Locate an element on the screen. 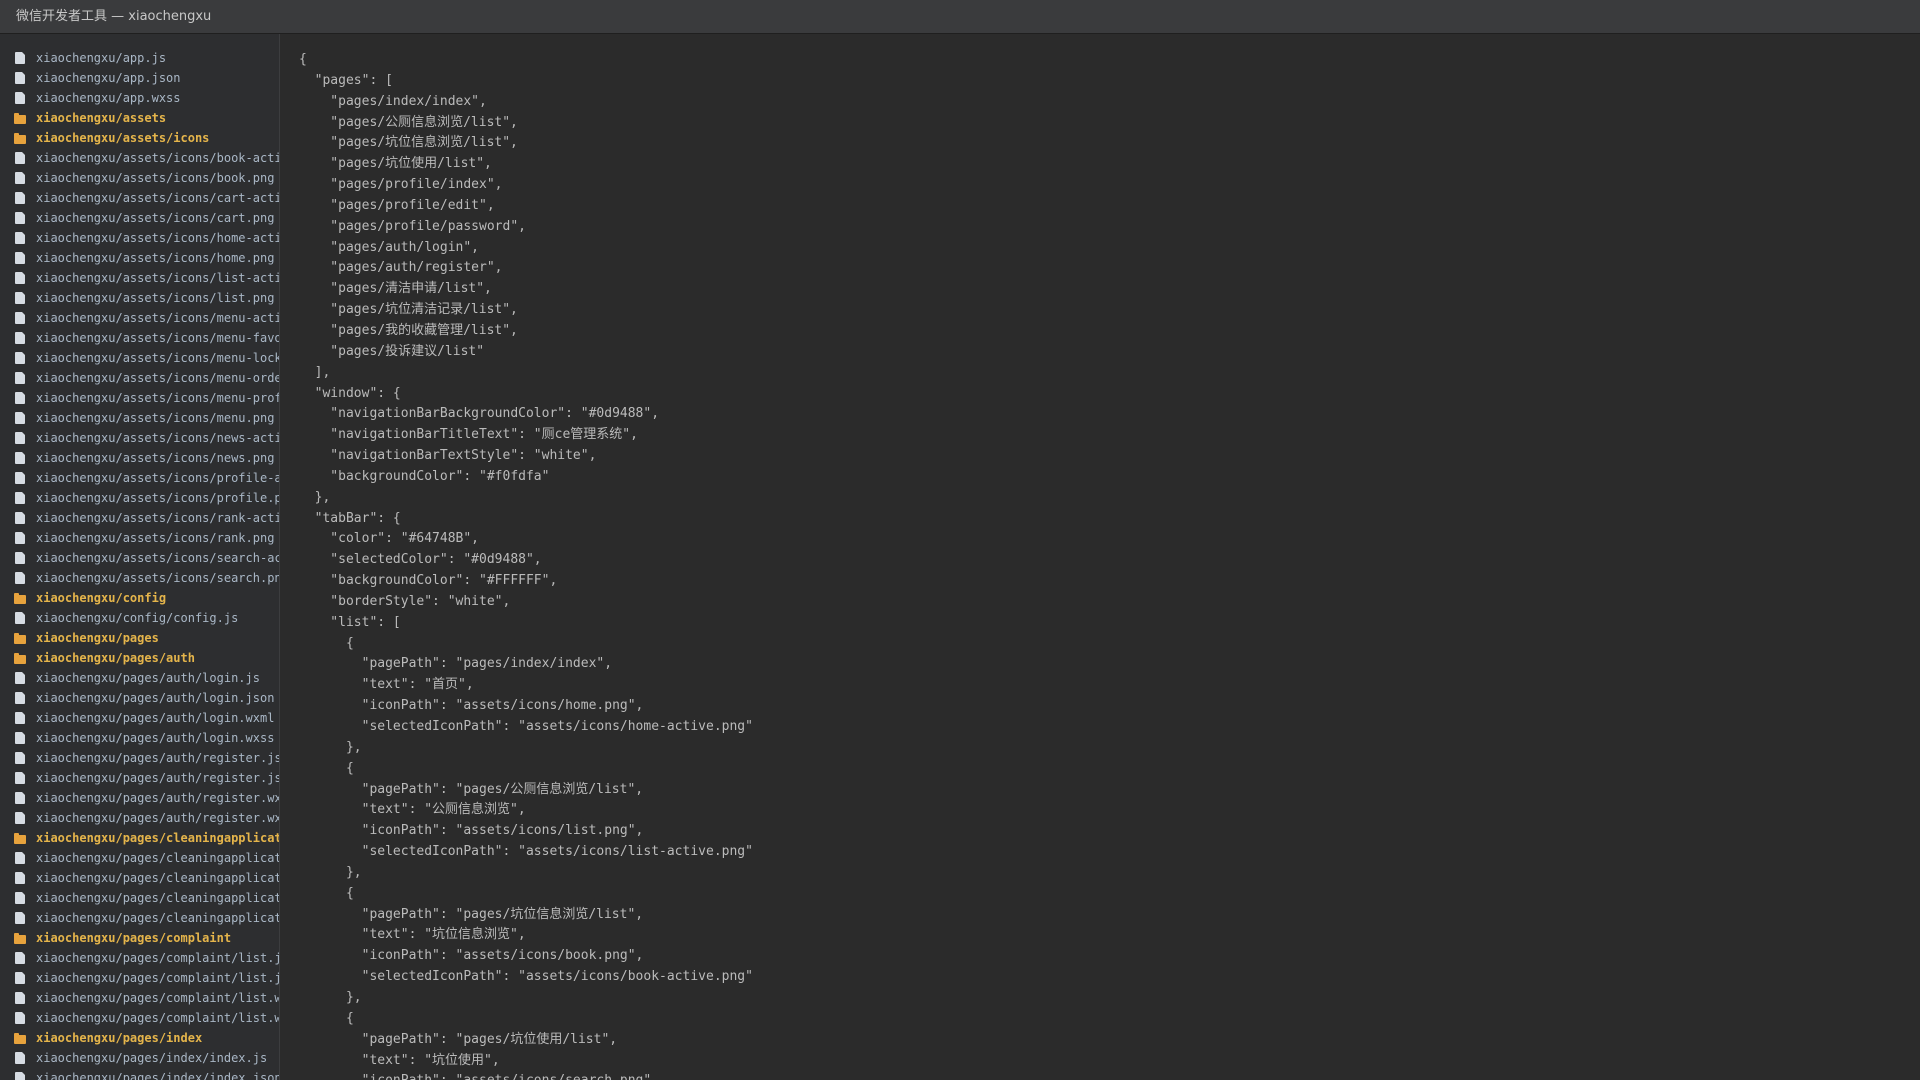 This screenshot has height=1080, width=1920. file-item: xiaochengxu/assets/icons/menu-orde is located at coordinates (139, 378).